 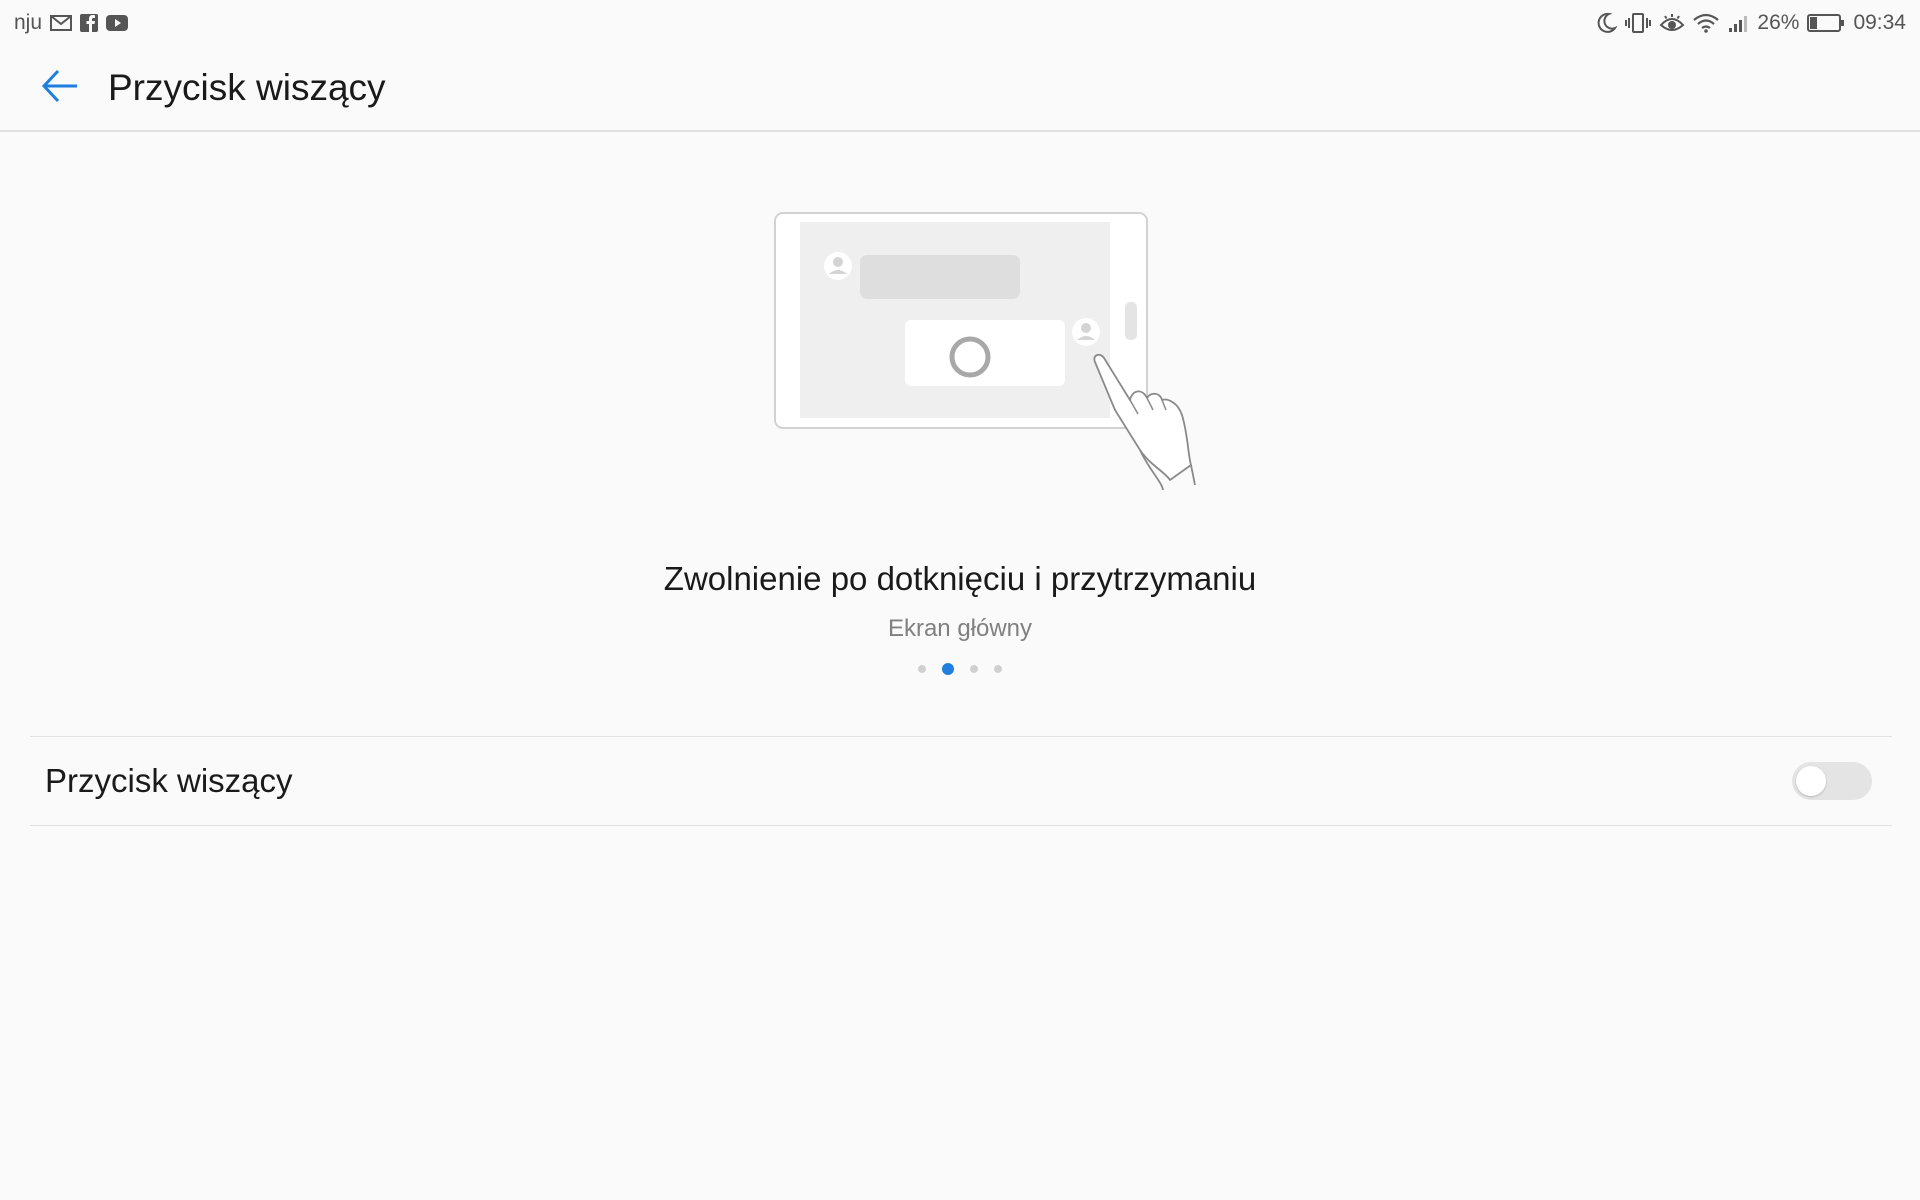 I want to click on clock: 09:34, so click(x=1879, y=22).